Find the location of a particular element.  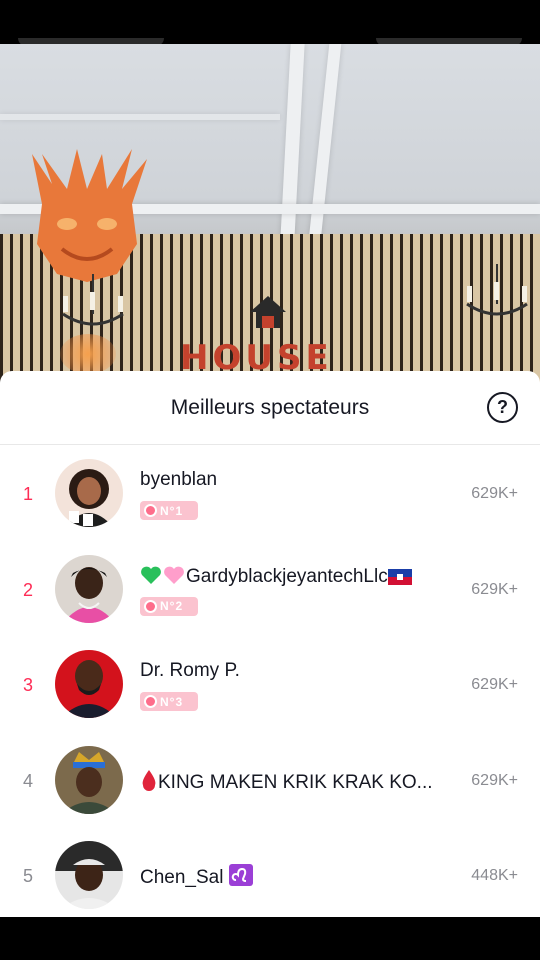

rank-number: 3 is located at coordinates (27, 685).